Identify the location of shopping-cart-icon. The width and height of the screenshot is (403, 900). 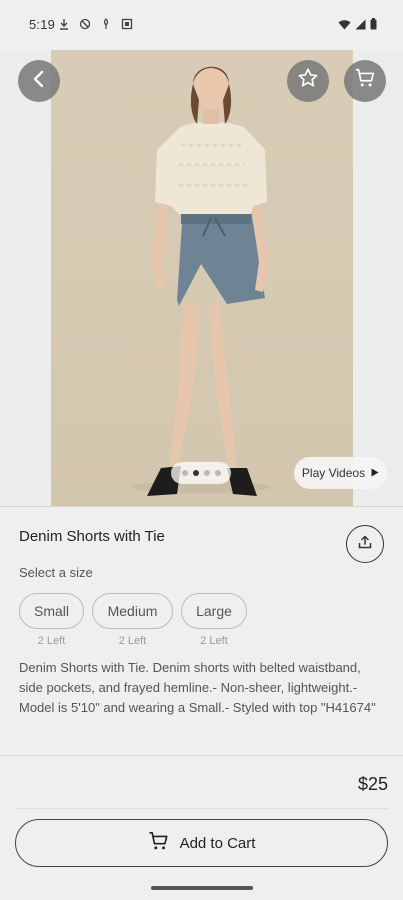
(365, 81).